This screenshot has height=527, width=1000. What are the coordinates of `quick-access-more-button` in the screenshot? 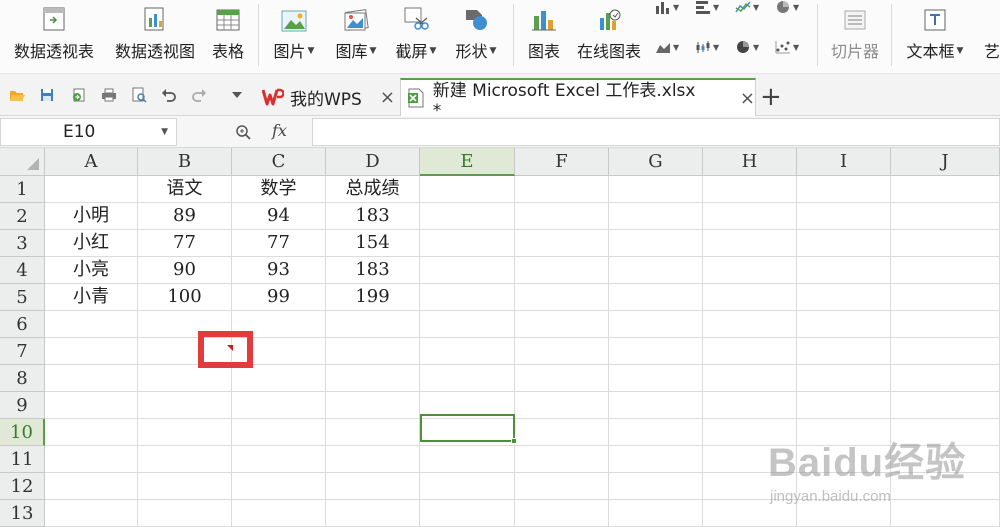 It's located at (237, 95).